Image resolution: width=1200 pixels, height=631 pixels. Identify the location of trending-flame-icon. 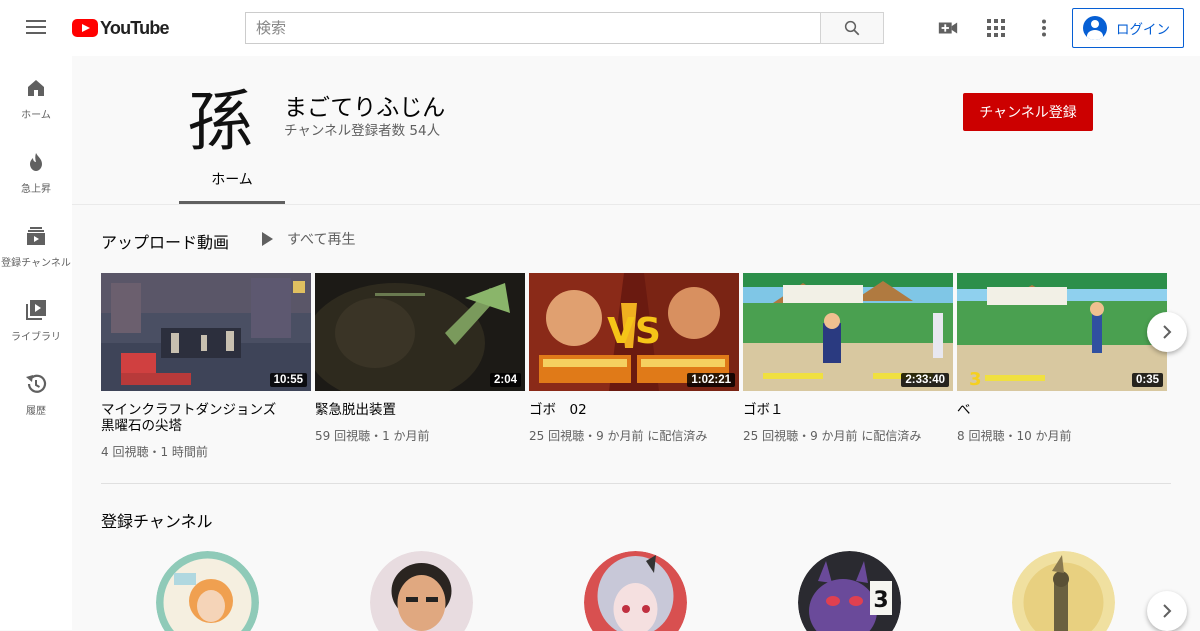
(36, 162).